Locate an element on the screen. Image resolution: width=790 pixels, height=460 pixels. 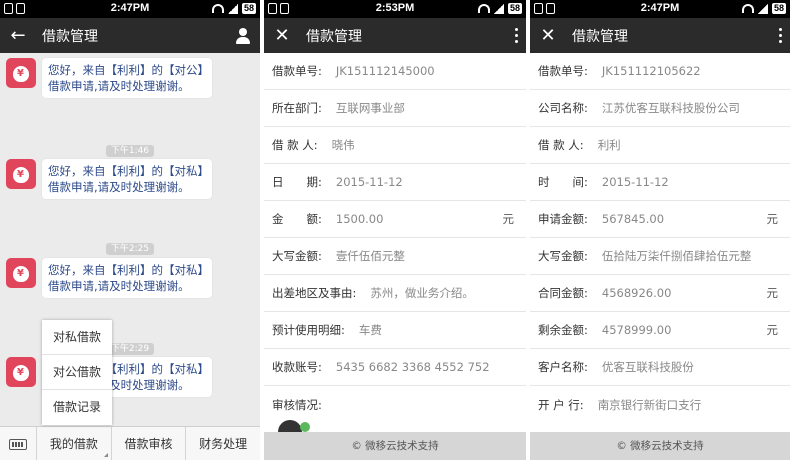
nav-bar: ← 借款管理 is located at coordinates (130, 35).